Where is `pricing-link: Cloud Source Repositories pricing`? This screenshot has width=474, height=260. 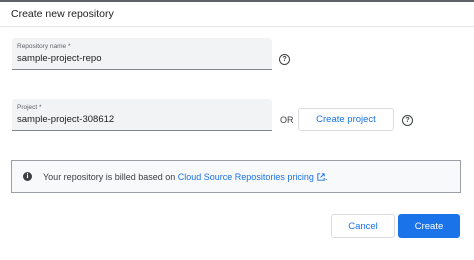 pricing-link: Cloud Source Repositories pricing is located at coordinates (251, 177).